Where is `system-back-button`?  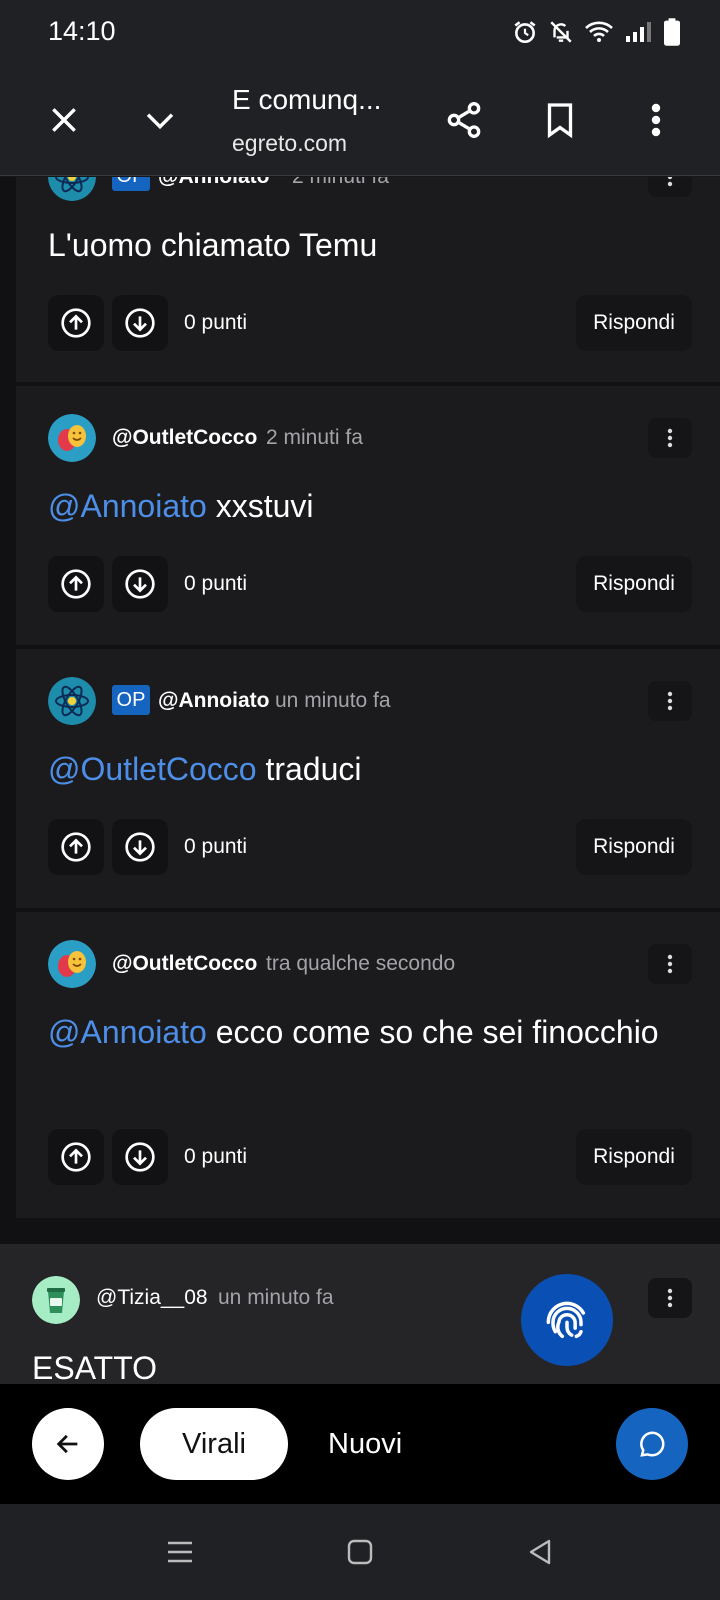 system-back-button is located at coordinates (540, 1552).